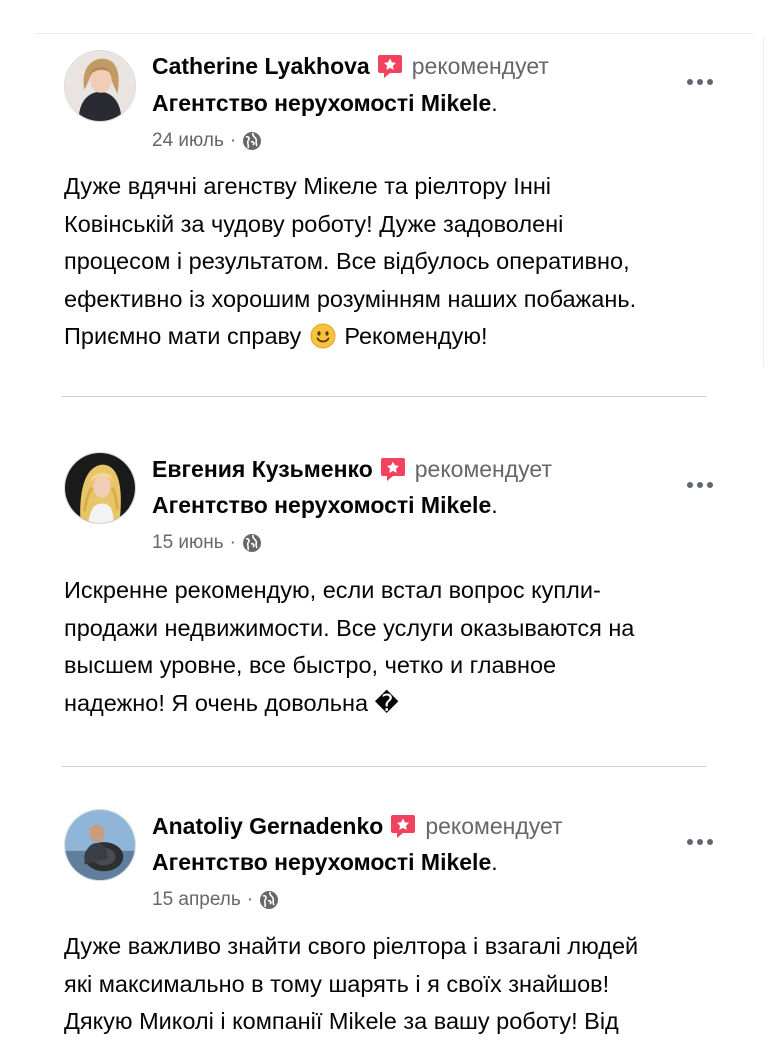 The image size is (775, 1041). I want to click on post-meta: 24 июль ·, so click(207, 141).